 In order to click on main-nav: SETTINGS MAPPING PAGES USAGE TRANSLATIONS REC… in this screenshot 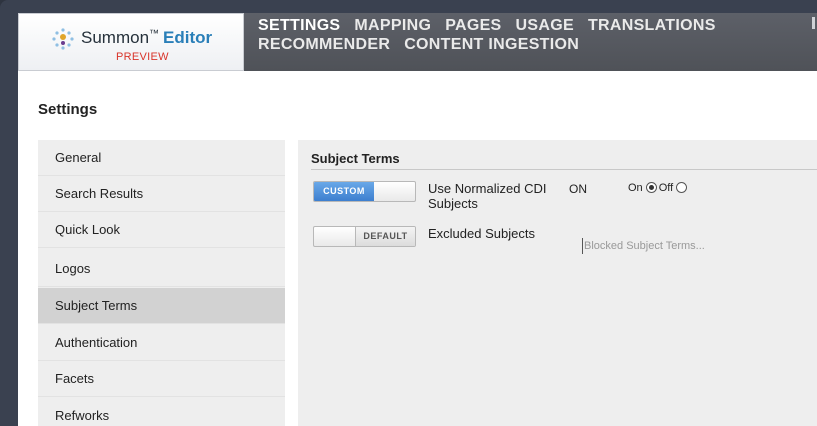, I will do `click(518, 35)`.